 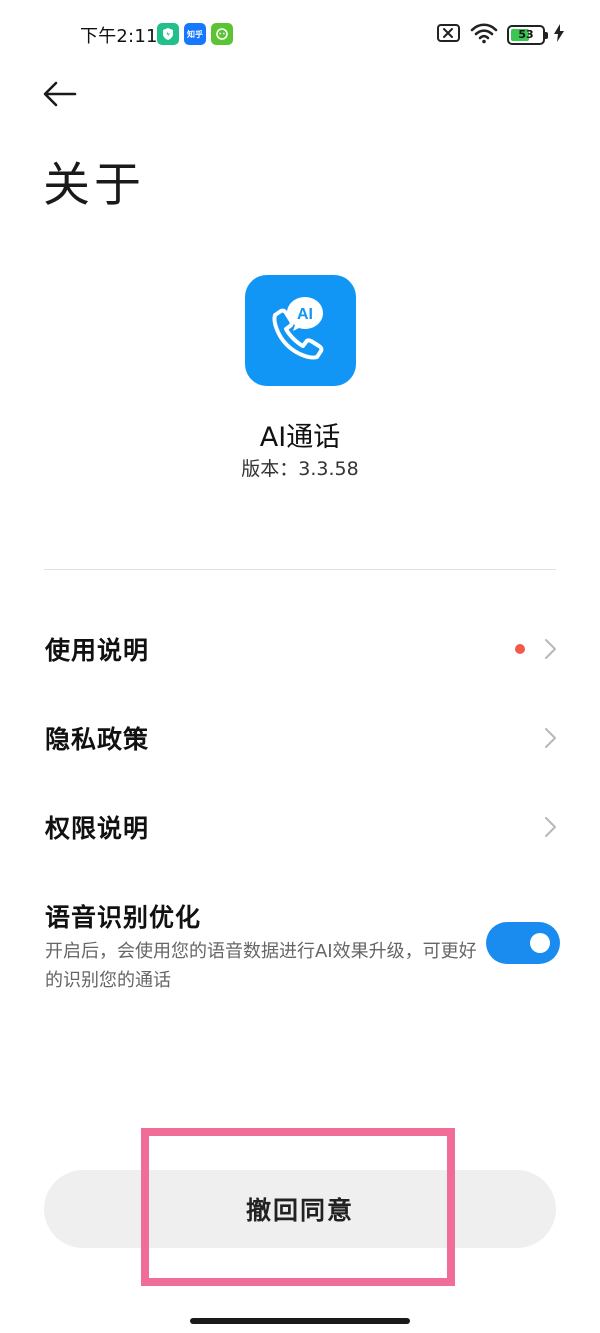 What do you see at coordinates (540, 943) in the screenshot?
I see `toggle-knob` at bounding box center [540, 943].